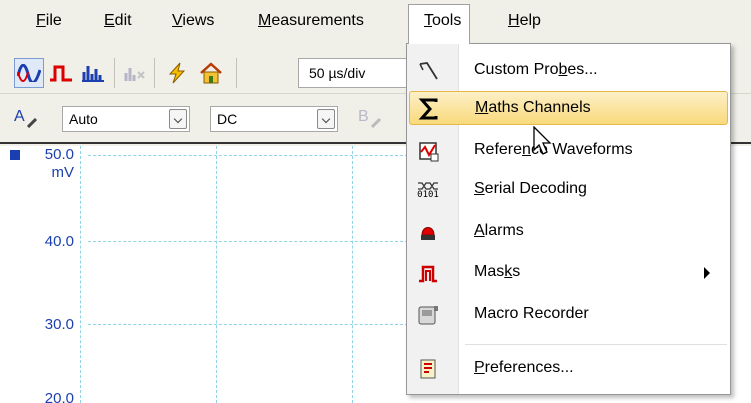 The height and width of the screenshot is (403, 751). What do you see at coordinates (59, 324) in the screenshot?
I see `y-axis-label: 30.0` at bounding box center [59, 324].